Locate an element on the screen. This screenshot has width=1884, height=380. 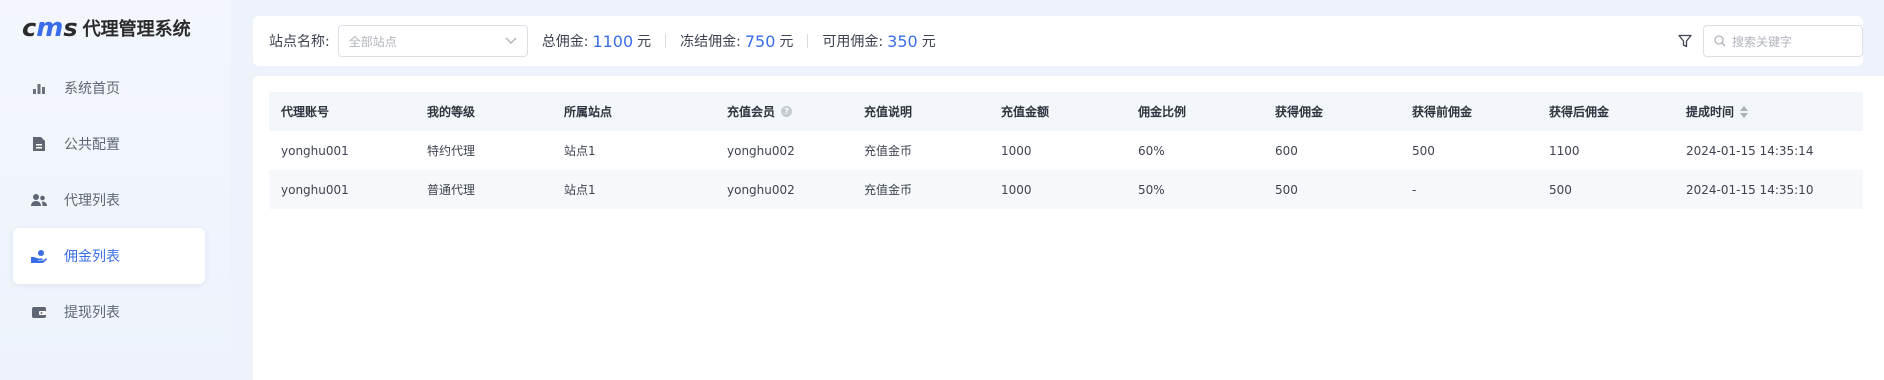
cell-level: 普通代理 is located at coordinates (451, 190).